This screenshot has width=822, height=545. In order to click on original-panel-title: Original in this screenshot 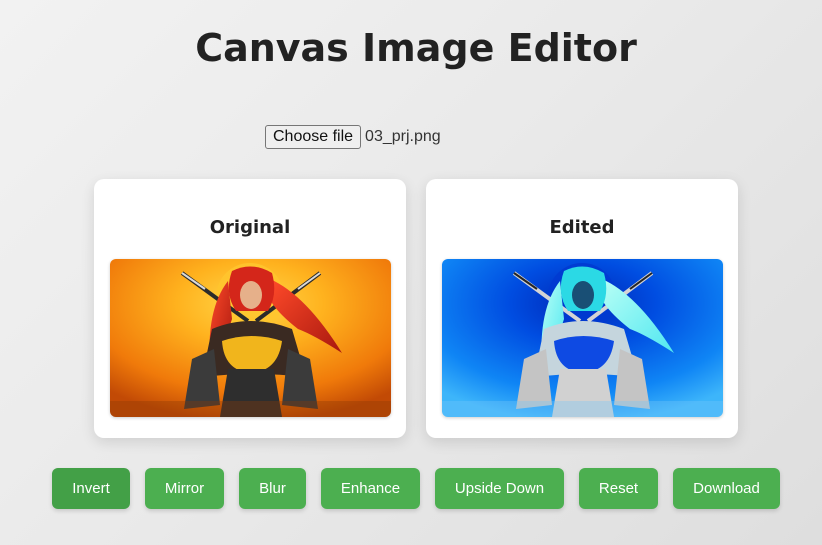, I will do `click(250, 227)`.